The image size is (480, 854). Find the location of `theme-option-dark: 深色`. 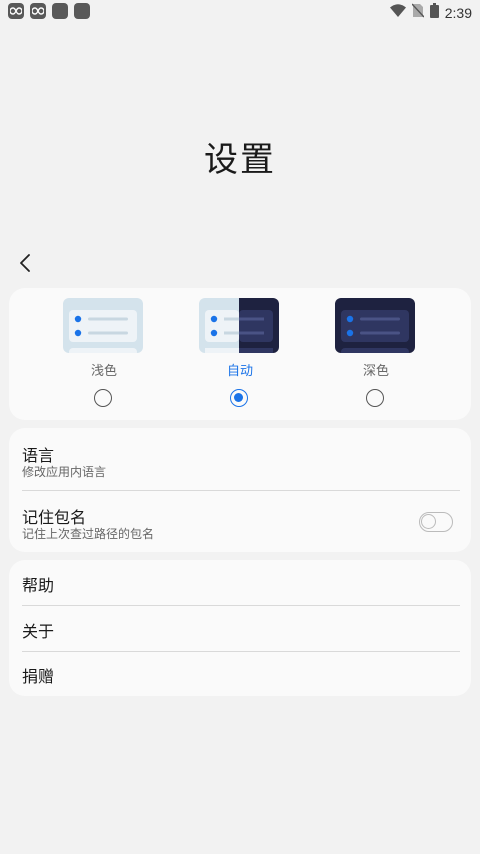

theme-option-dark: 深色 is located at coordinates (376, 354).